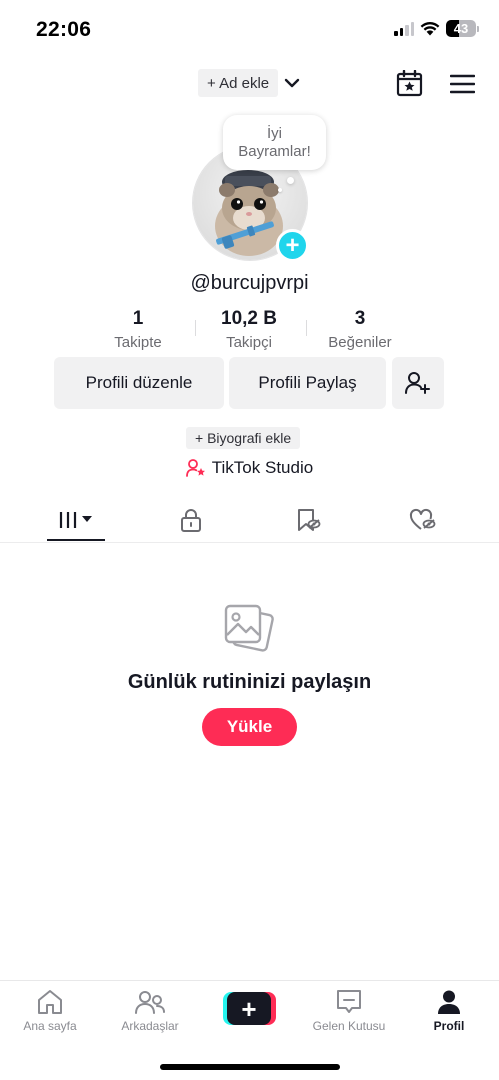 The image size is (499, 1080). I want to click on battery-icon: 43, so click(461, 28).